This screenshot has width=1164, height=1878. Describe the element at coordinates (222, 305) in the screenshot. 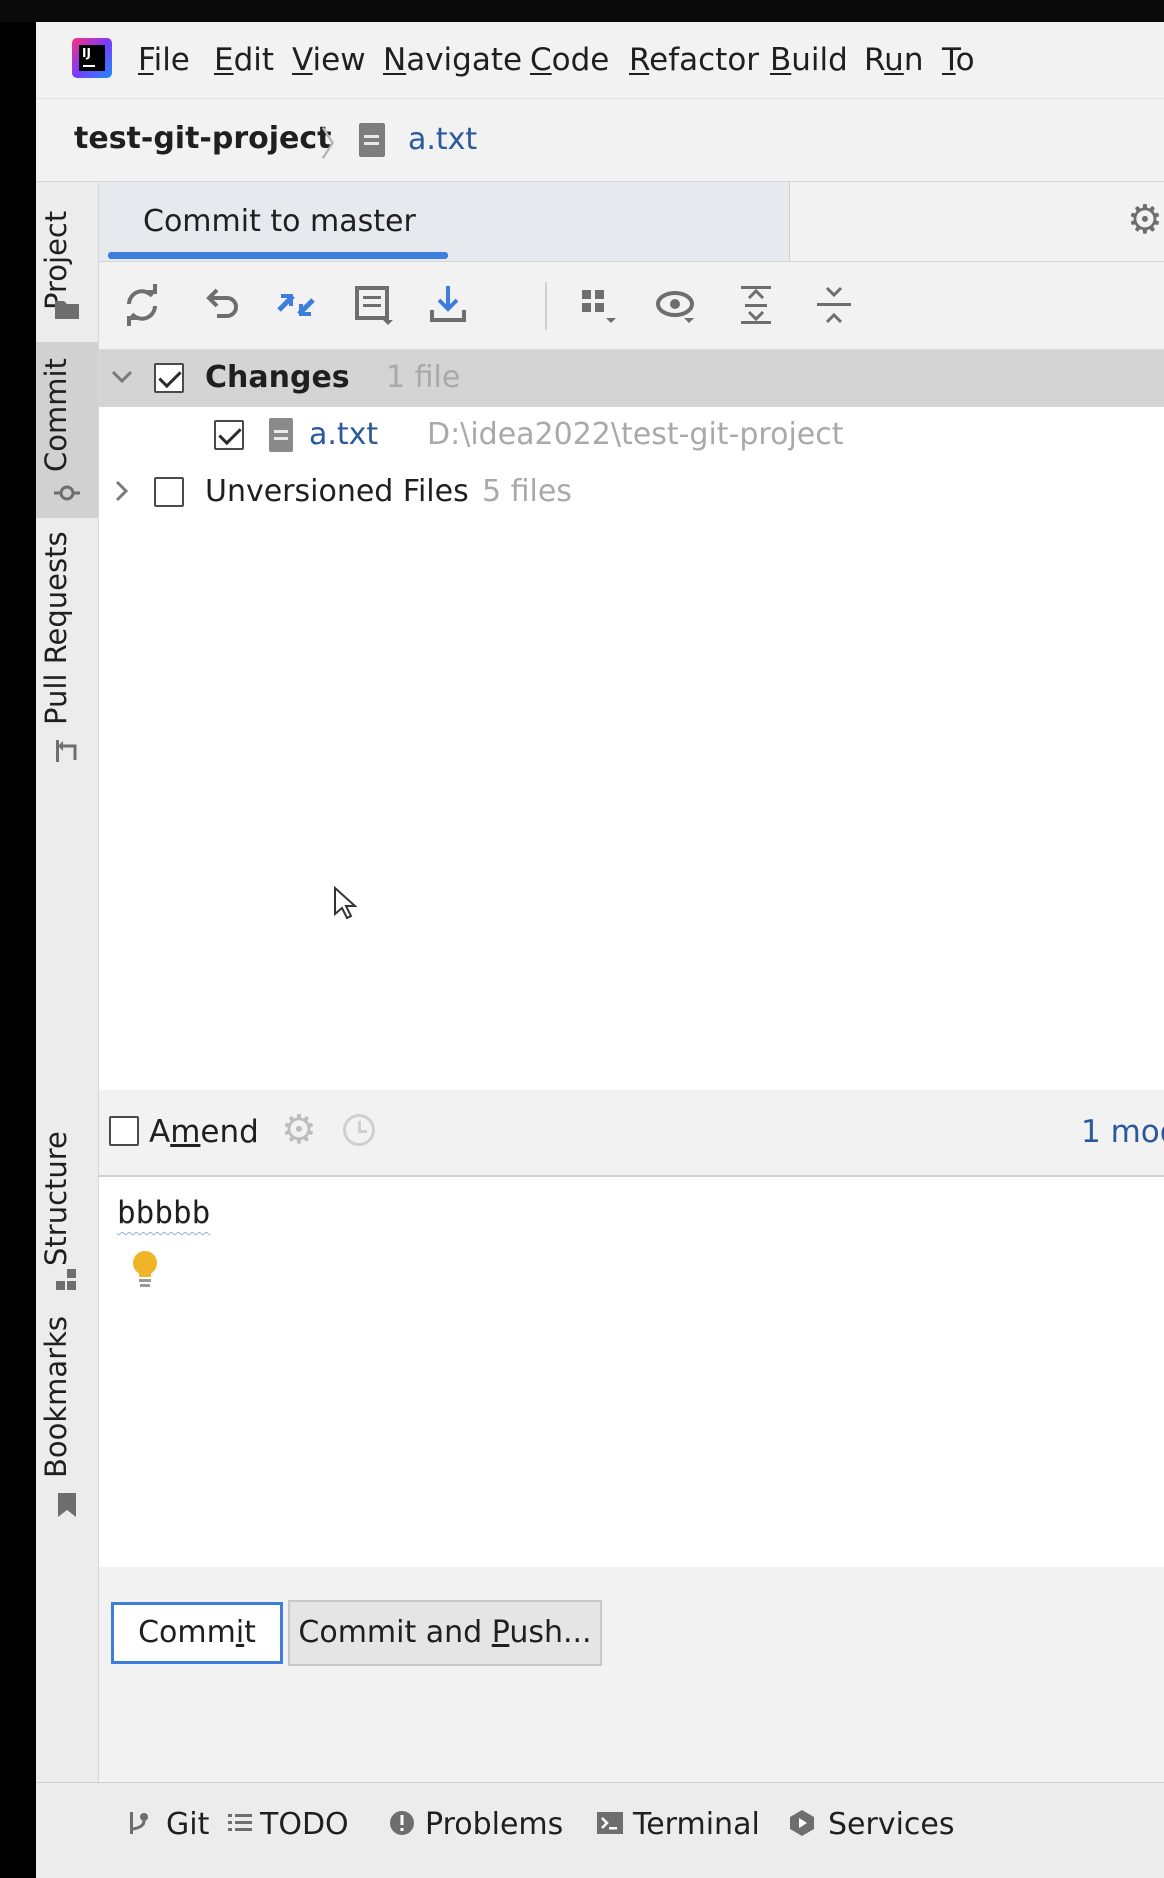

I see `rollback-icon` at that location.